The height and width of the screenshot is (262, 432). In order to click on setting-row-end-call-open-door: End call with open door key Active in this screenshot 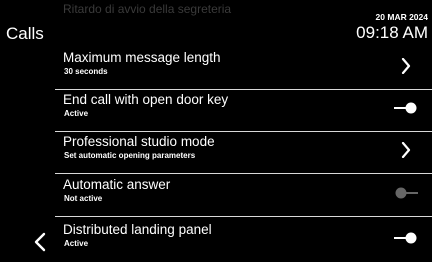, I will do `click(243, 111)`.